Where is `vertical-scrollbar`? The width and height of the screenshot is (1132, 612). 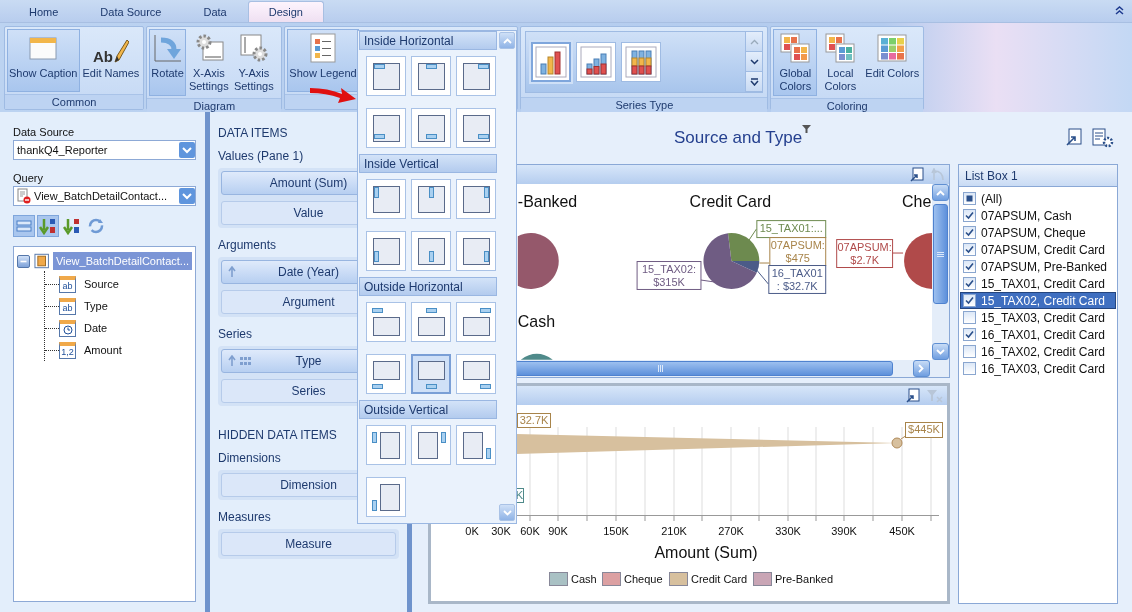 vertical-scrollbar is located at coordinates (940, 272).